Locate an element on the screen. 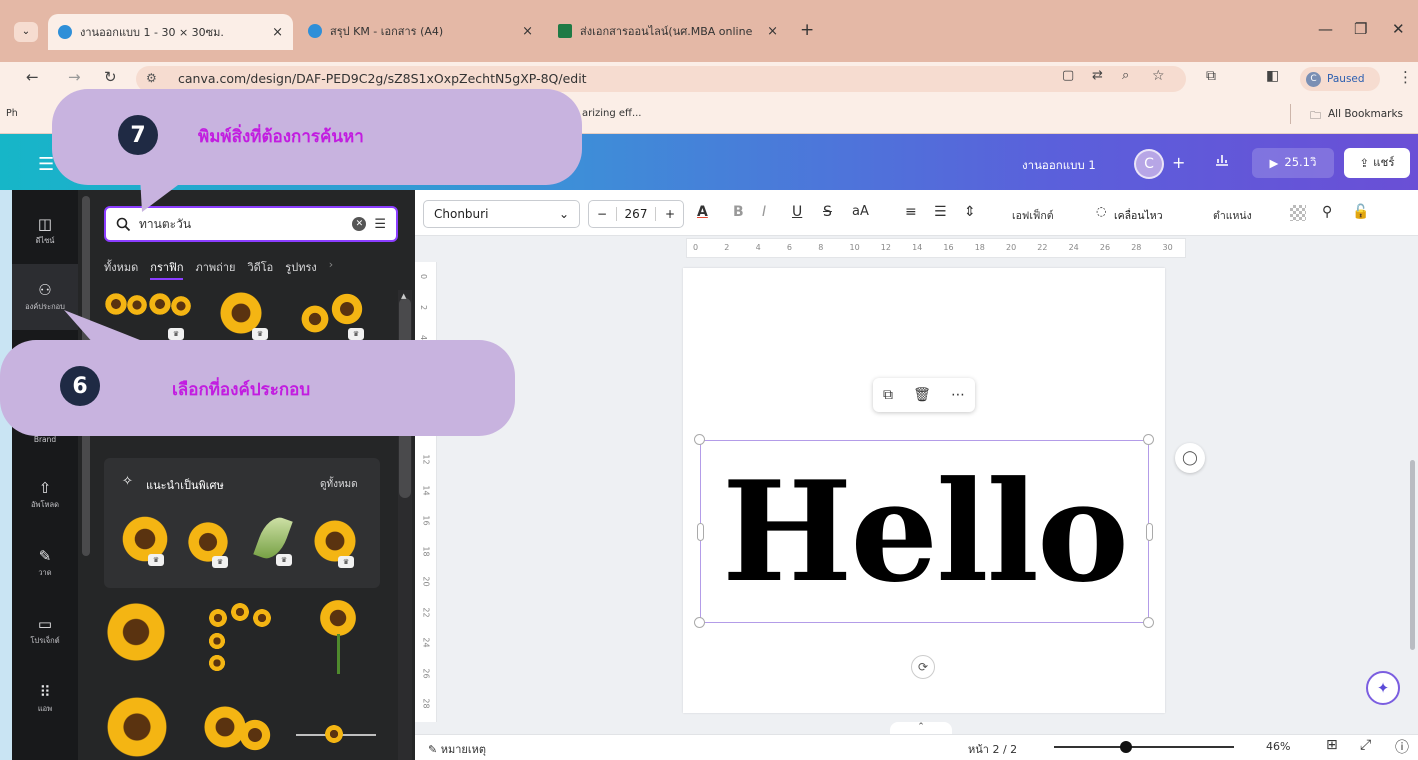 Image resolution: width=1418 pixels, height=760 pixels. site-info-icon: ⚙ is located at coordinates (151, 78).